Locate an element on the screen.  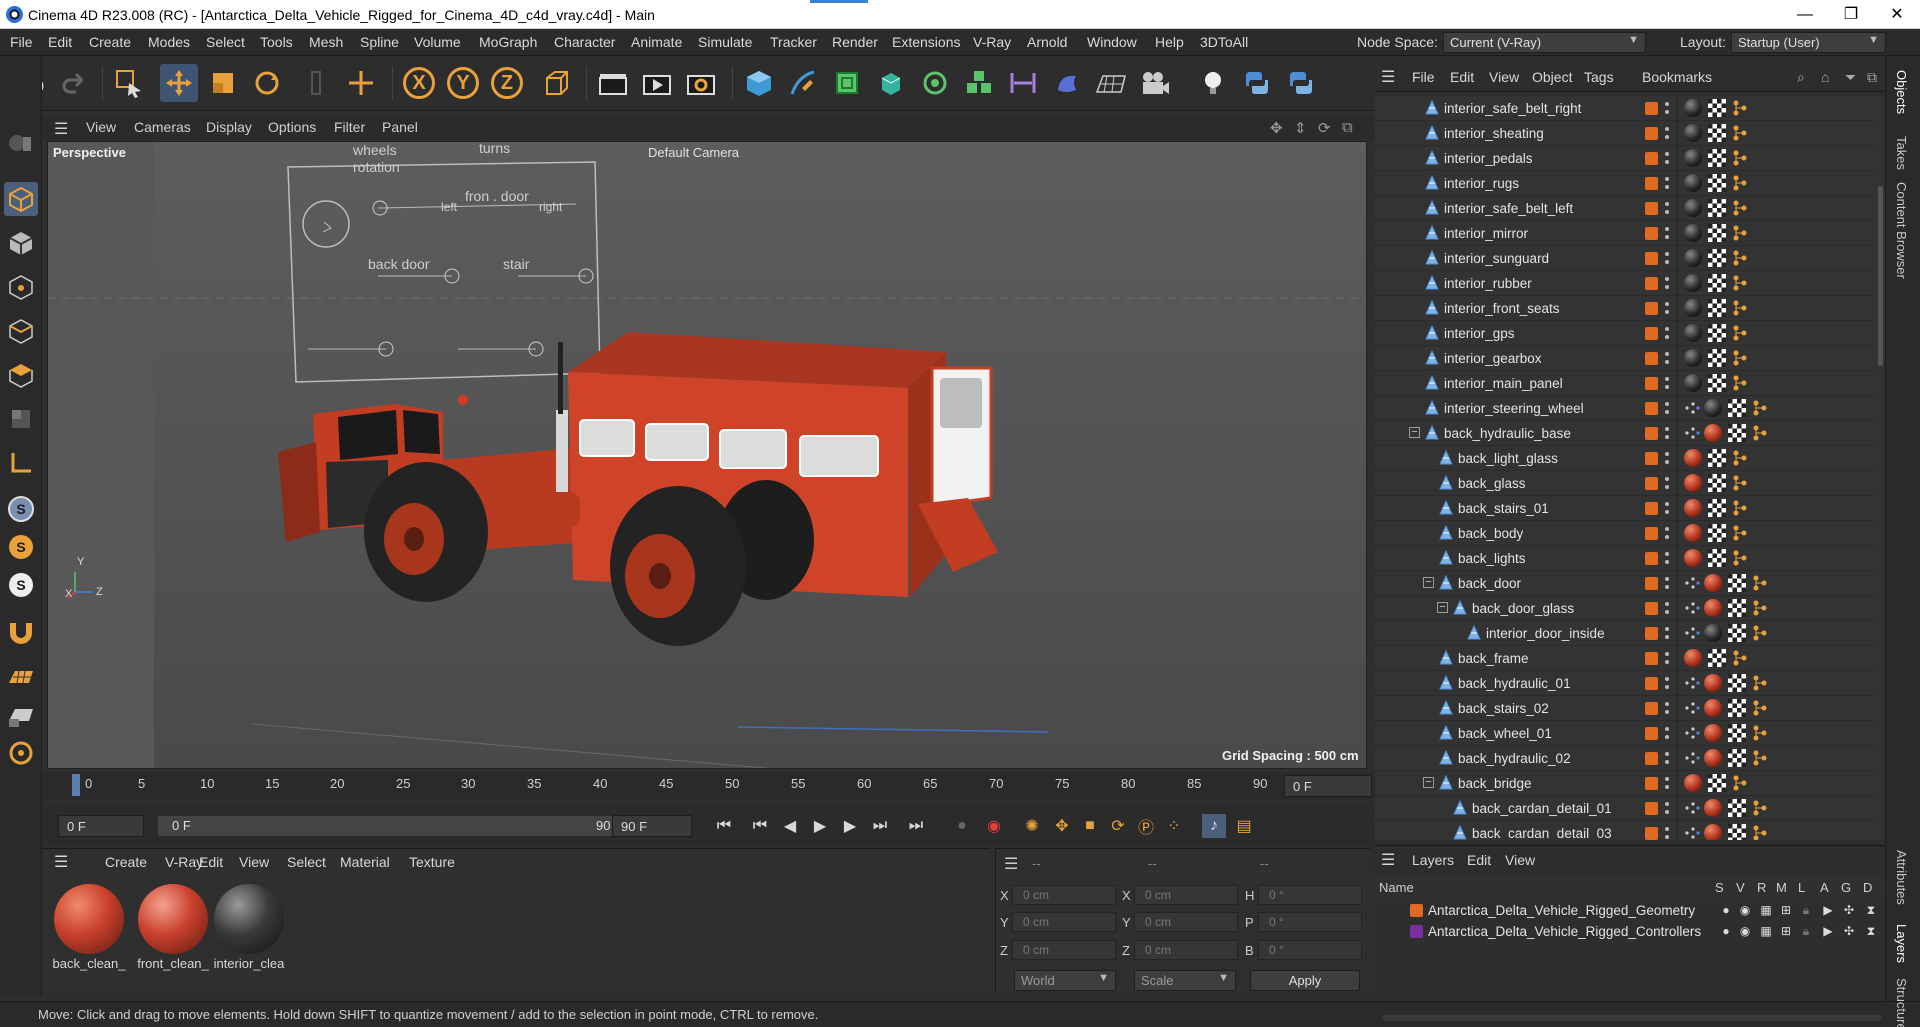
rotate-tool-button is located at coordinates (267, 83).